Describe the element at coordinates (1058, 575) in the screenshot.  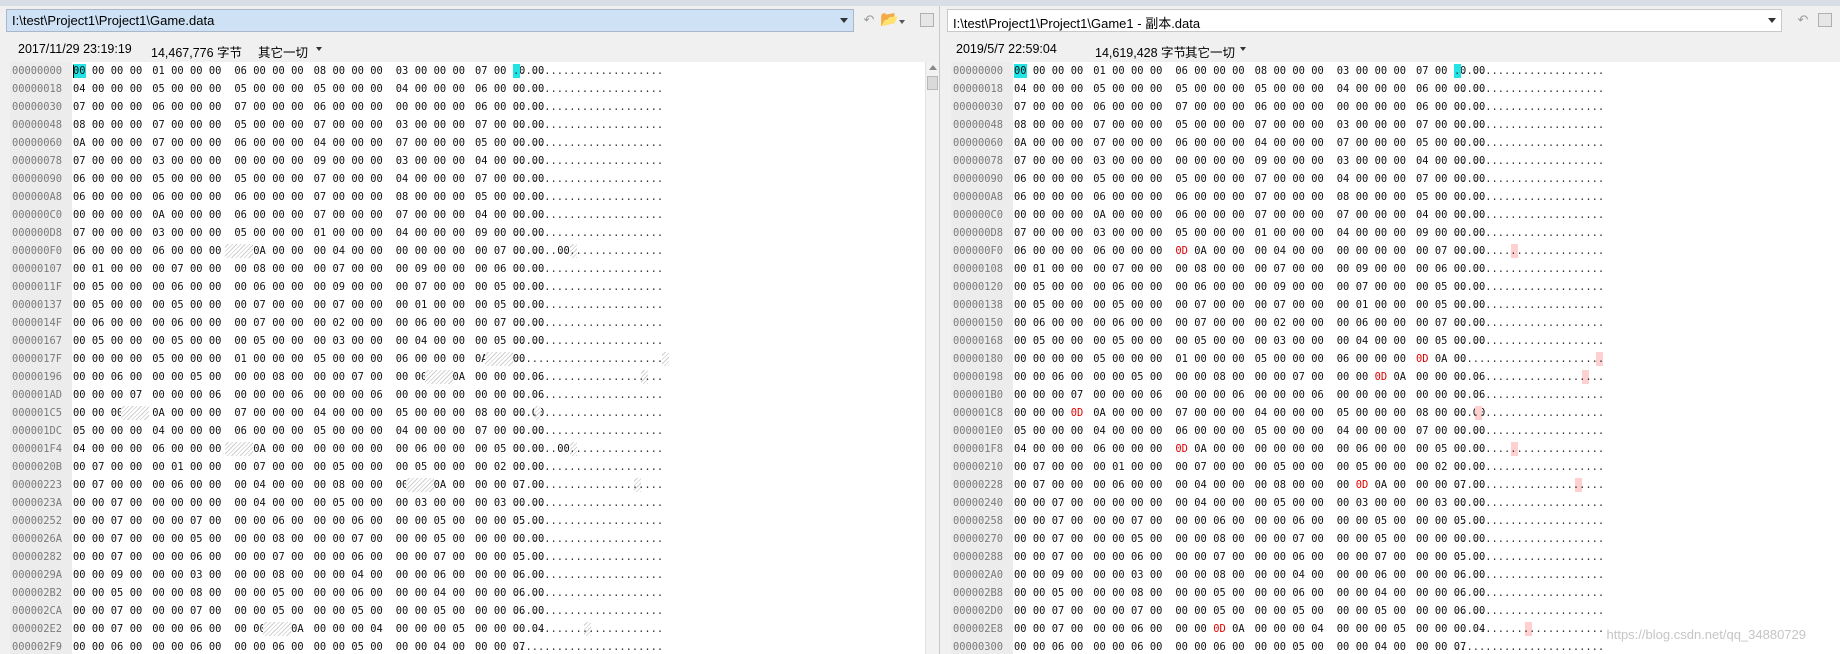
I see `hex-byte: 09` at that location.